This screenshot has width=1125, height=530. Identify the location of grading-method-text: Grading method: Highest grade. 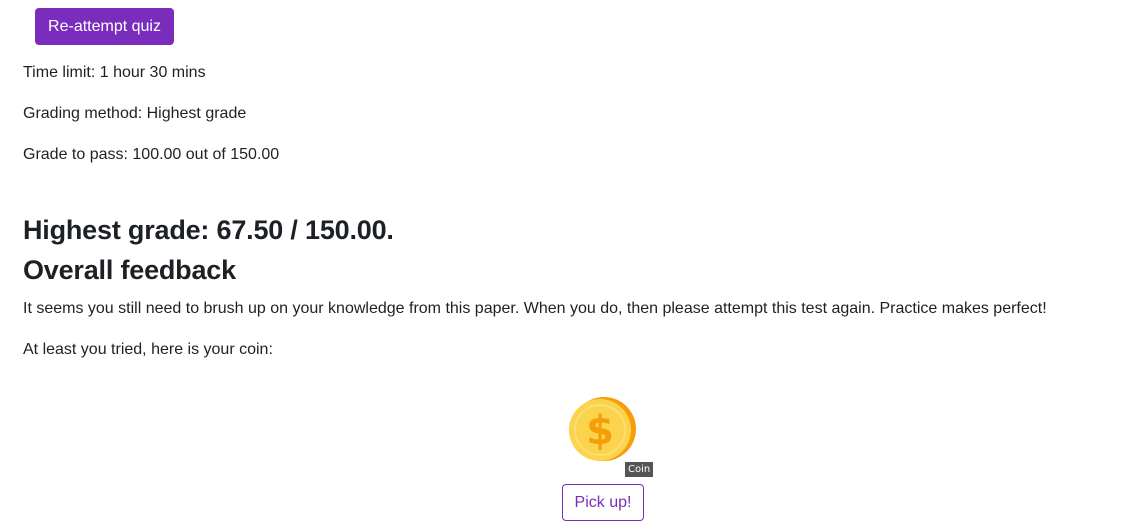
(135, 113).